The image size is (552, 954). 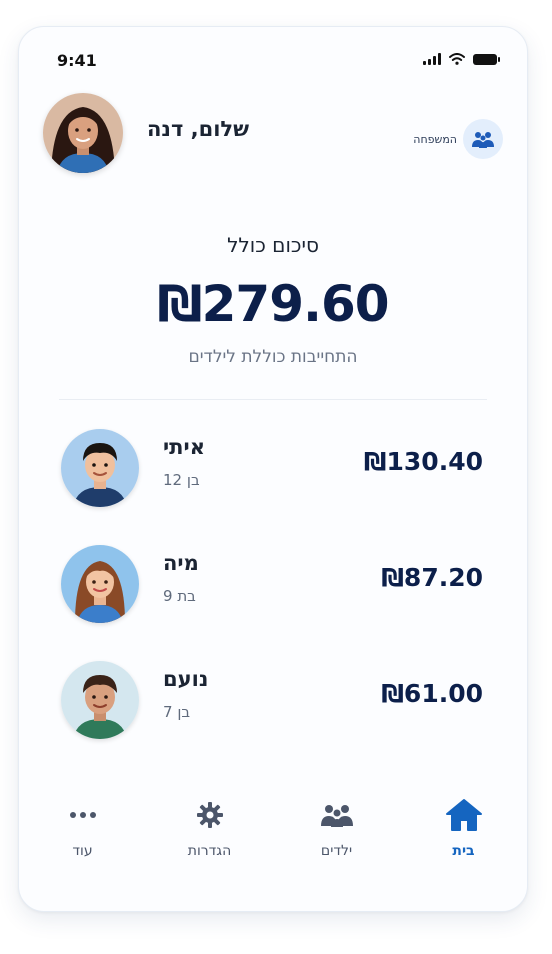 I want to click on gear-icon, so click(x=210, y=815).